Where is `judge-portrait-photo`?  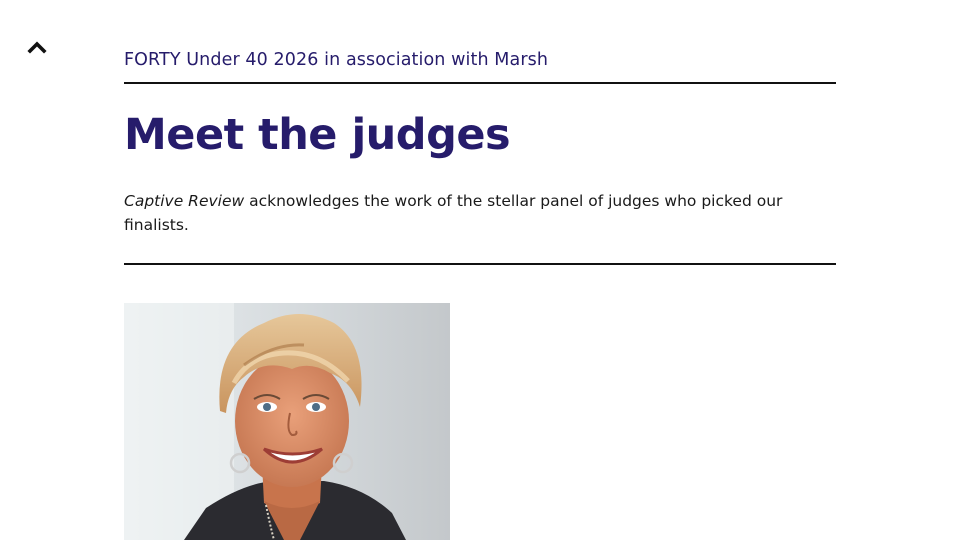
judge-portrait-photo is located at coordinates (287, 421).